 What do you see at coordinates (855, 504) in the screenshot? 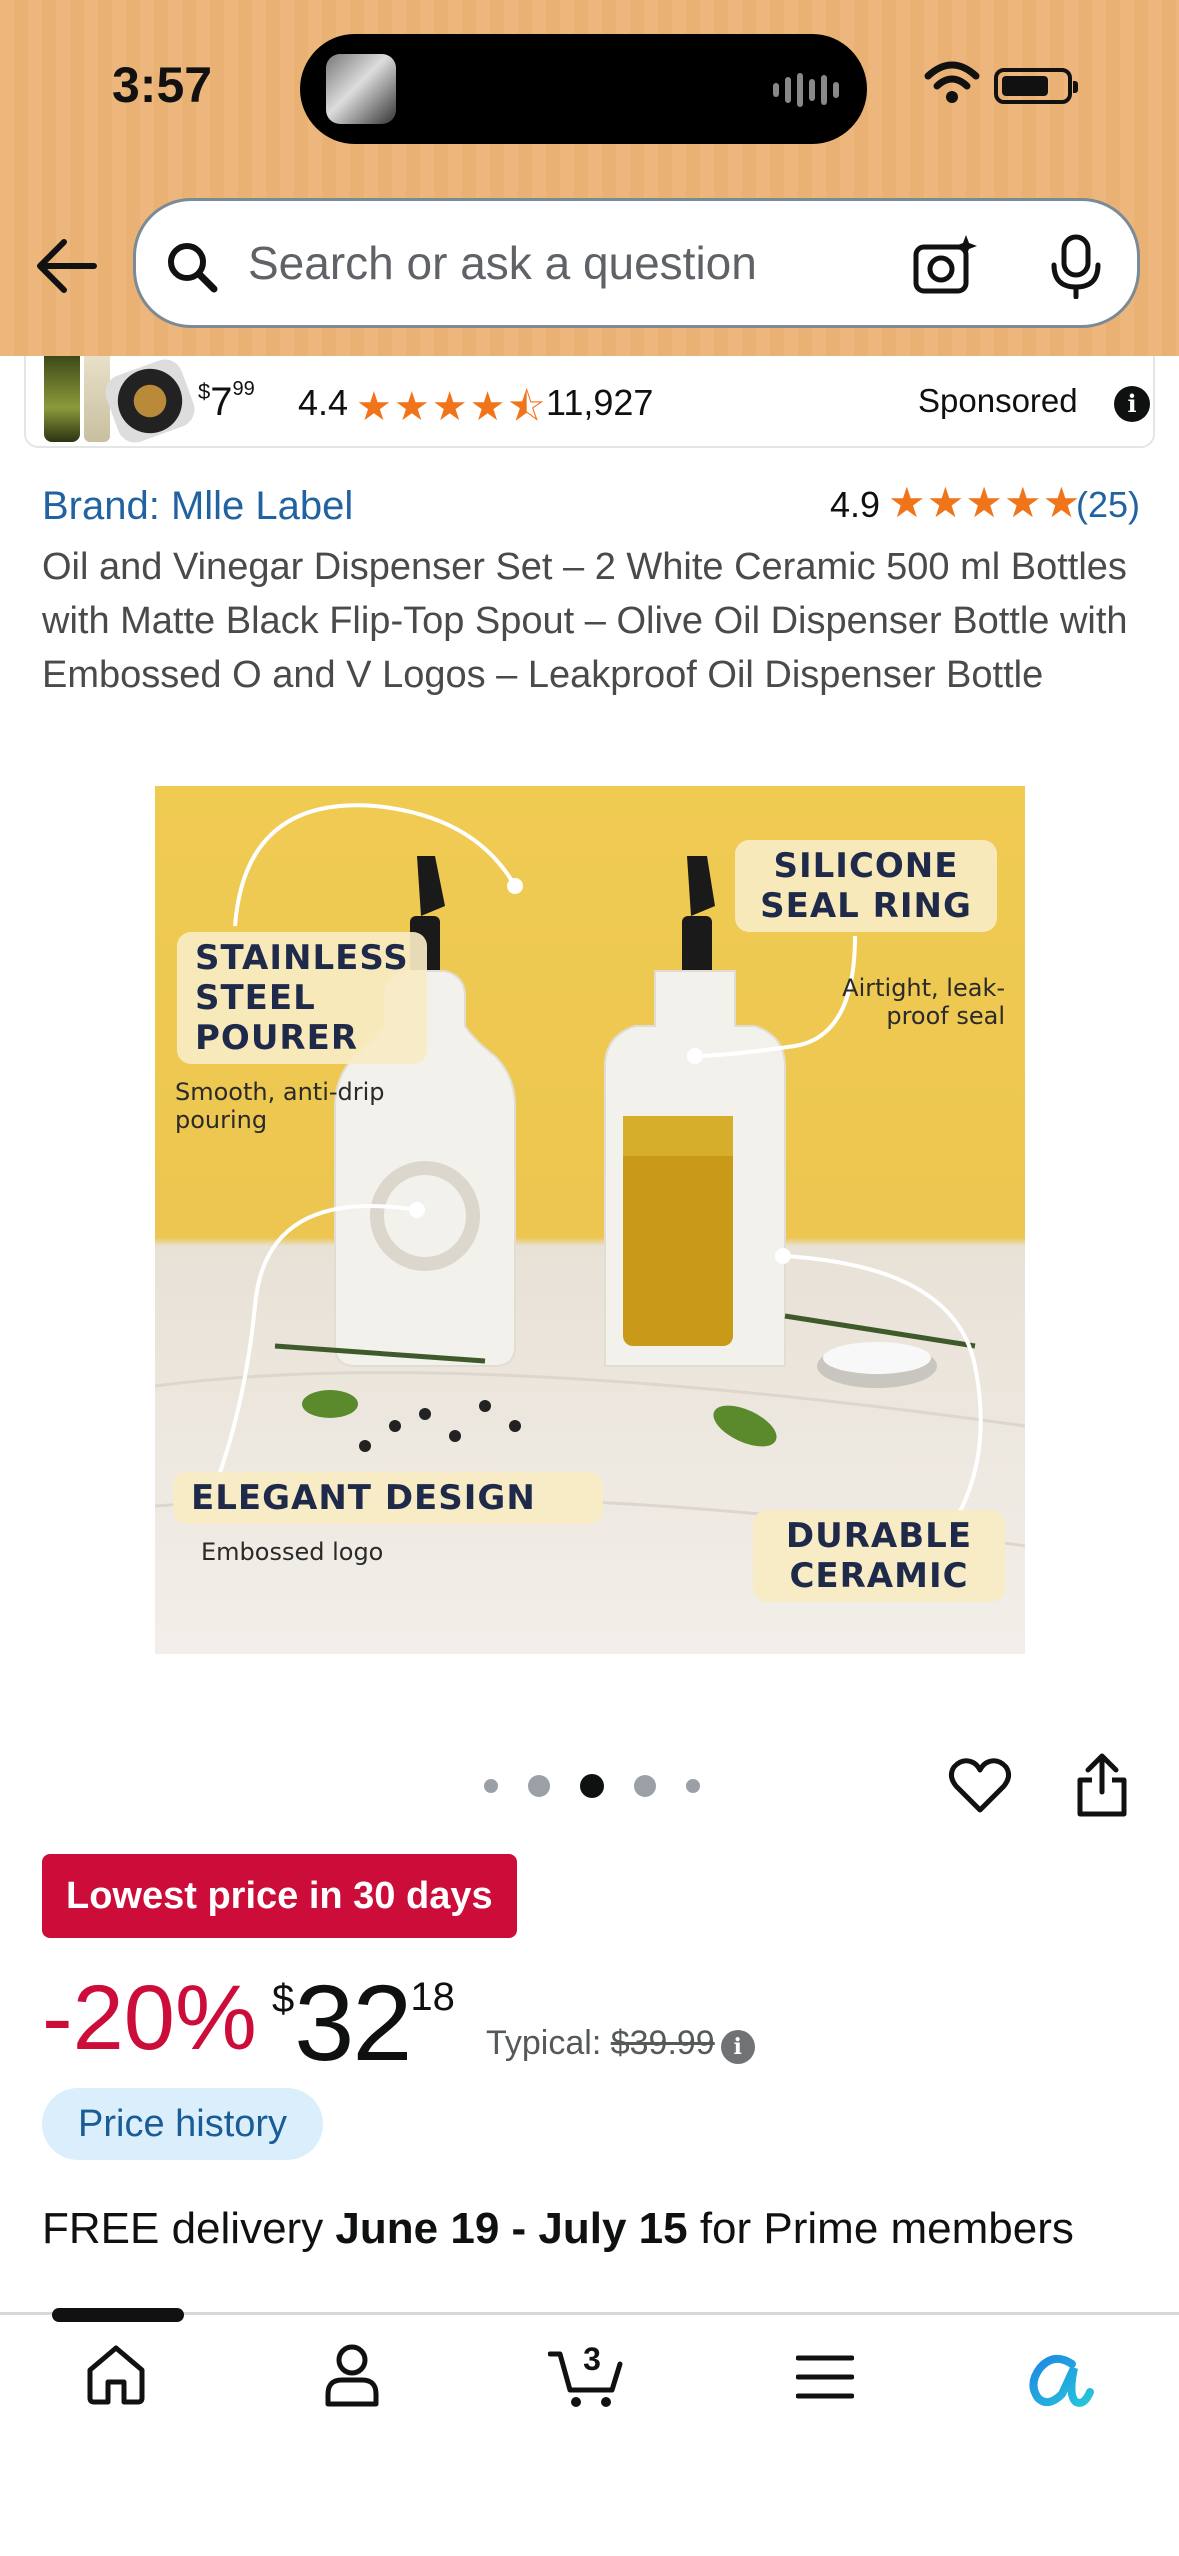
I see `product-rating: 4.9` at bounding box center [855, 504].